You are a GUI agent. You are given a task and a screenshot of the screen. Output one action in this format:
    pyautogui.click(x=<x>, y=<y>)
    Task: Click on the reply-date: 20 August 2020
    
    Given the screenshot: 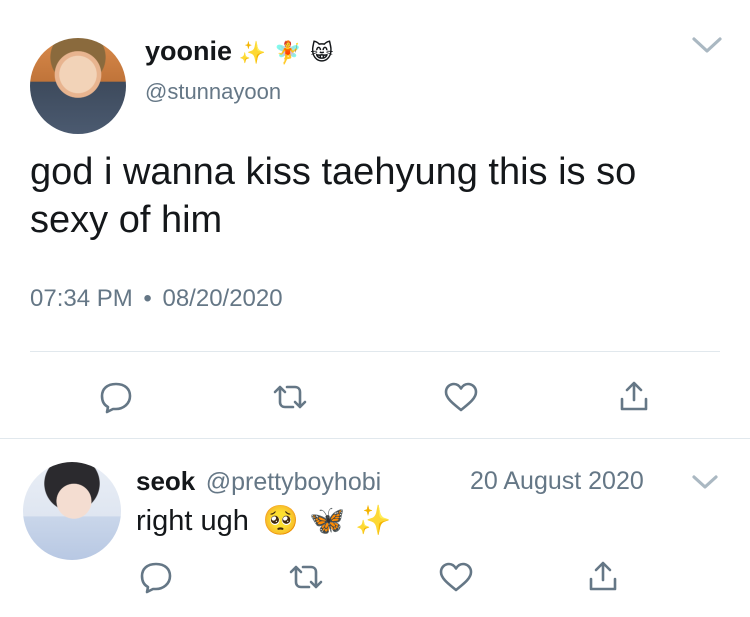 What is the action you would take?
    pyautogui.click(x=557, y=481)
    